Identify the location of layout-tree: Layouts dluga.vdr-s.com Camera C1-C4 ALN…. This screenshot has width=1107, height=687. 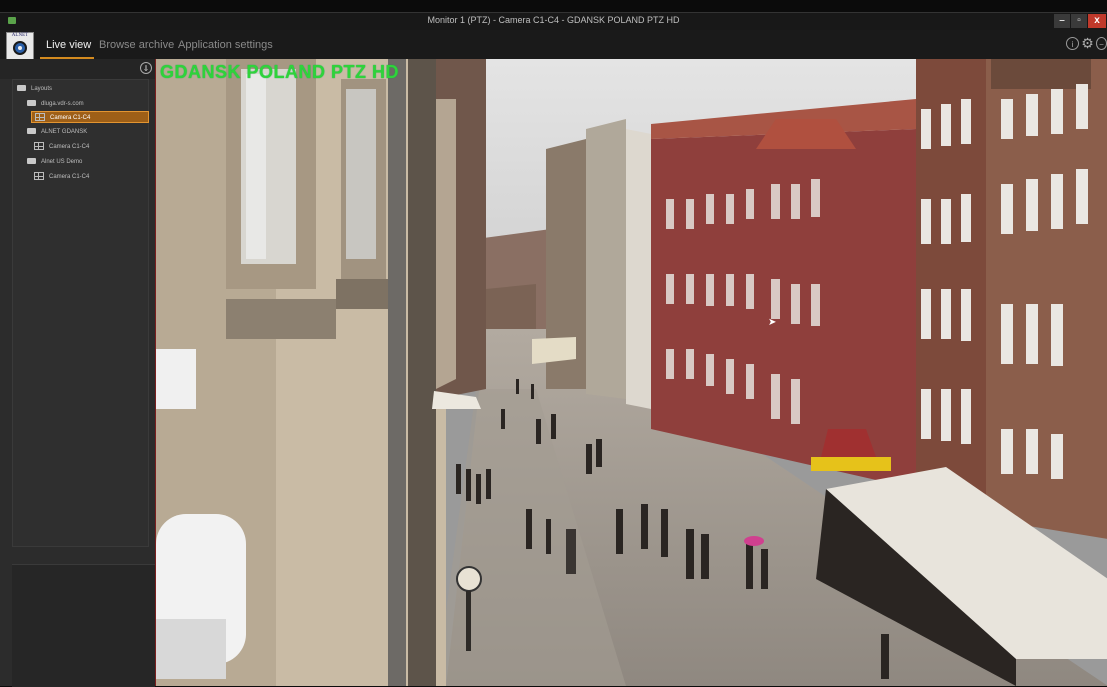
(80, 313).